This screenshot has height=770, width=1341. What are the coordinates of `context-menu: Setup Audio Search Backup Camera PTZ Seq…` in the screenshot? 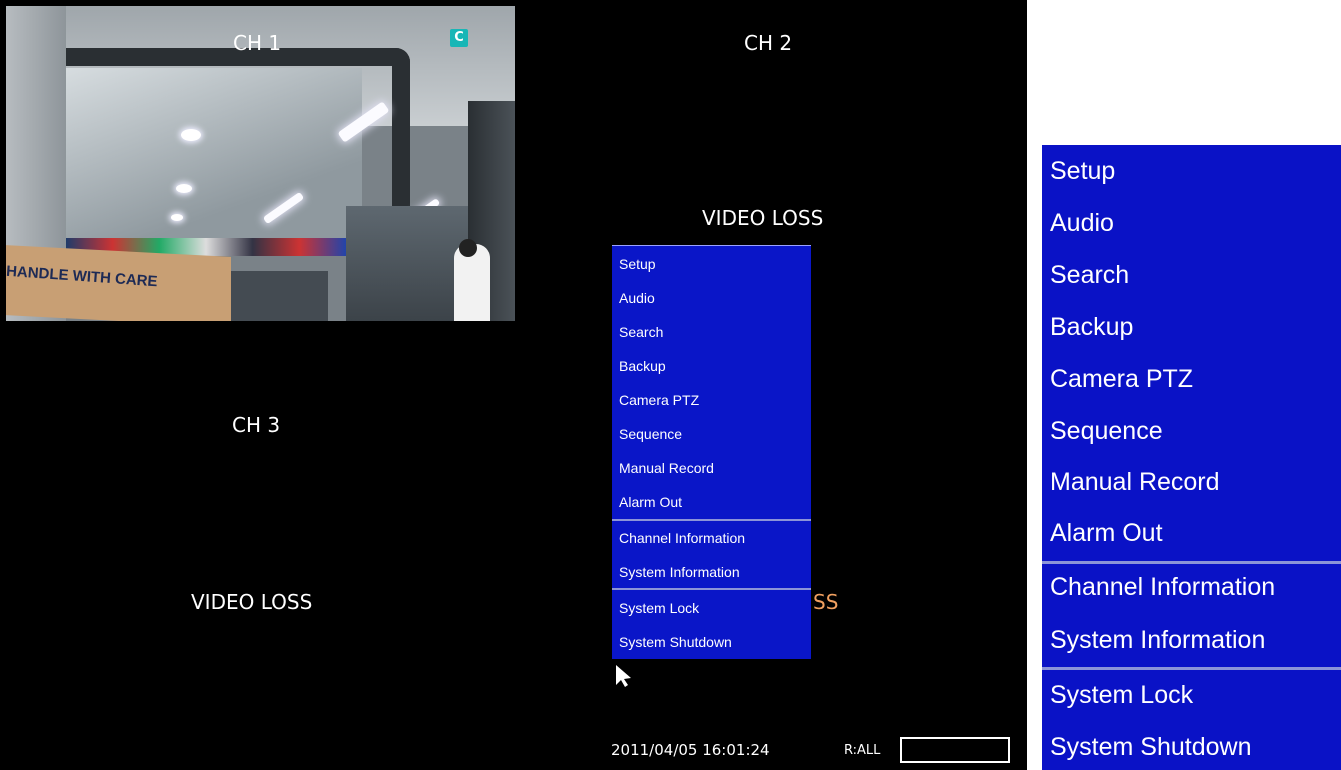 It's located at (711, 452).